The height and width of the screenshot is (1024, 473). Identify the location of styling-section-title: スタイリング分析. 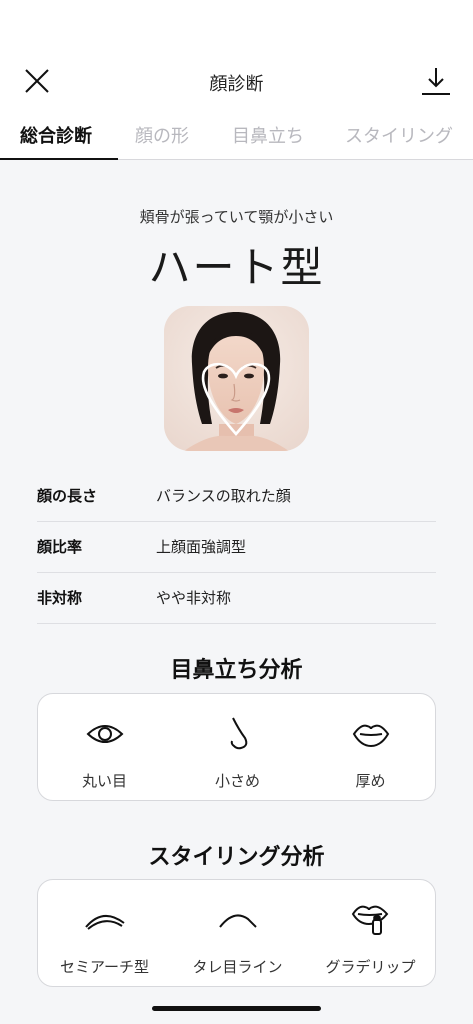
(236, 857).